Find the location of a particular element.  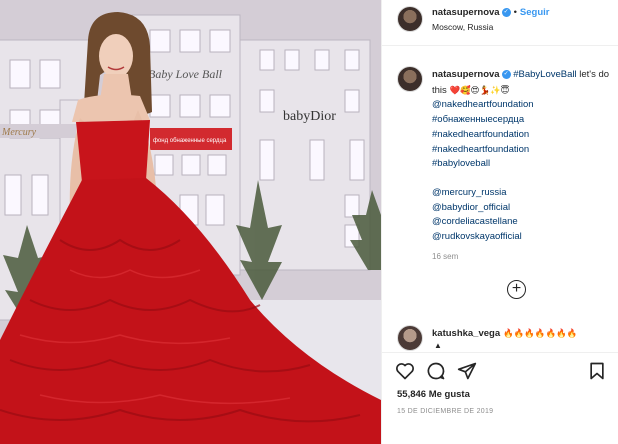

mercury-sign: Mercury is located at coordinates (19, 132).